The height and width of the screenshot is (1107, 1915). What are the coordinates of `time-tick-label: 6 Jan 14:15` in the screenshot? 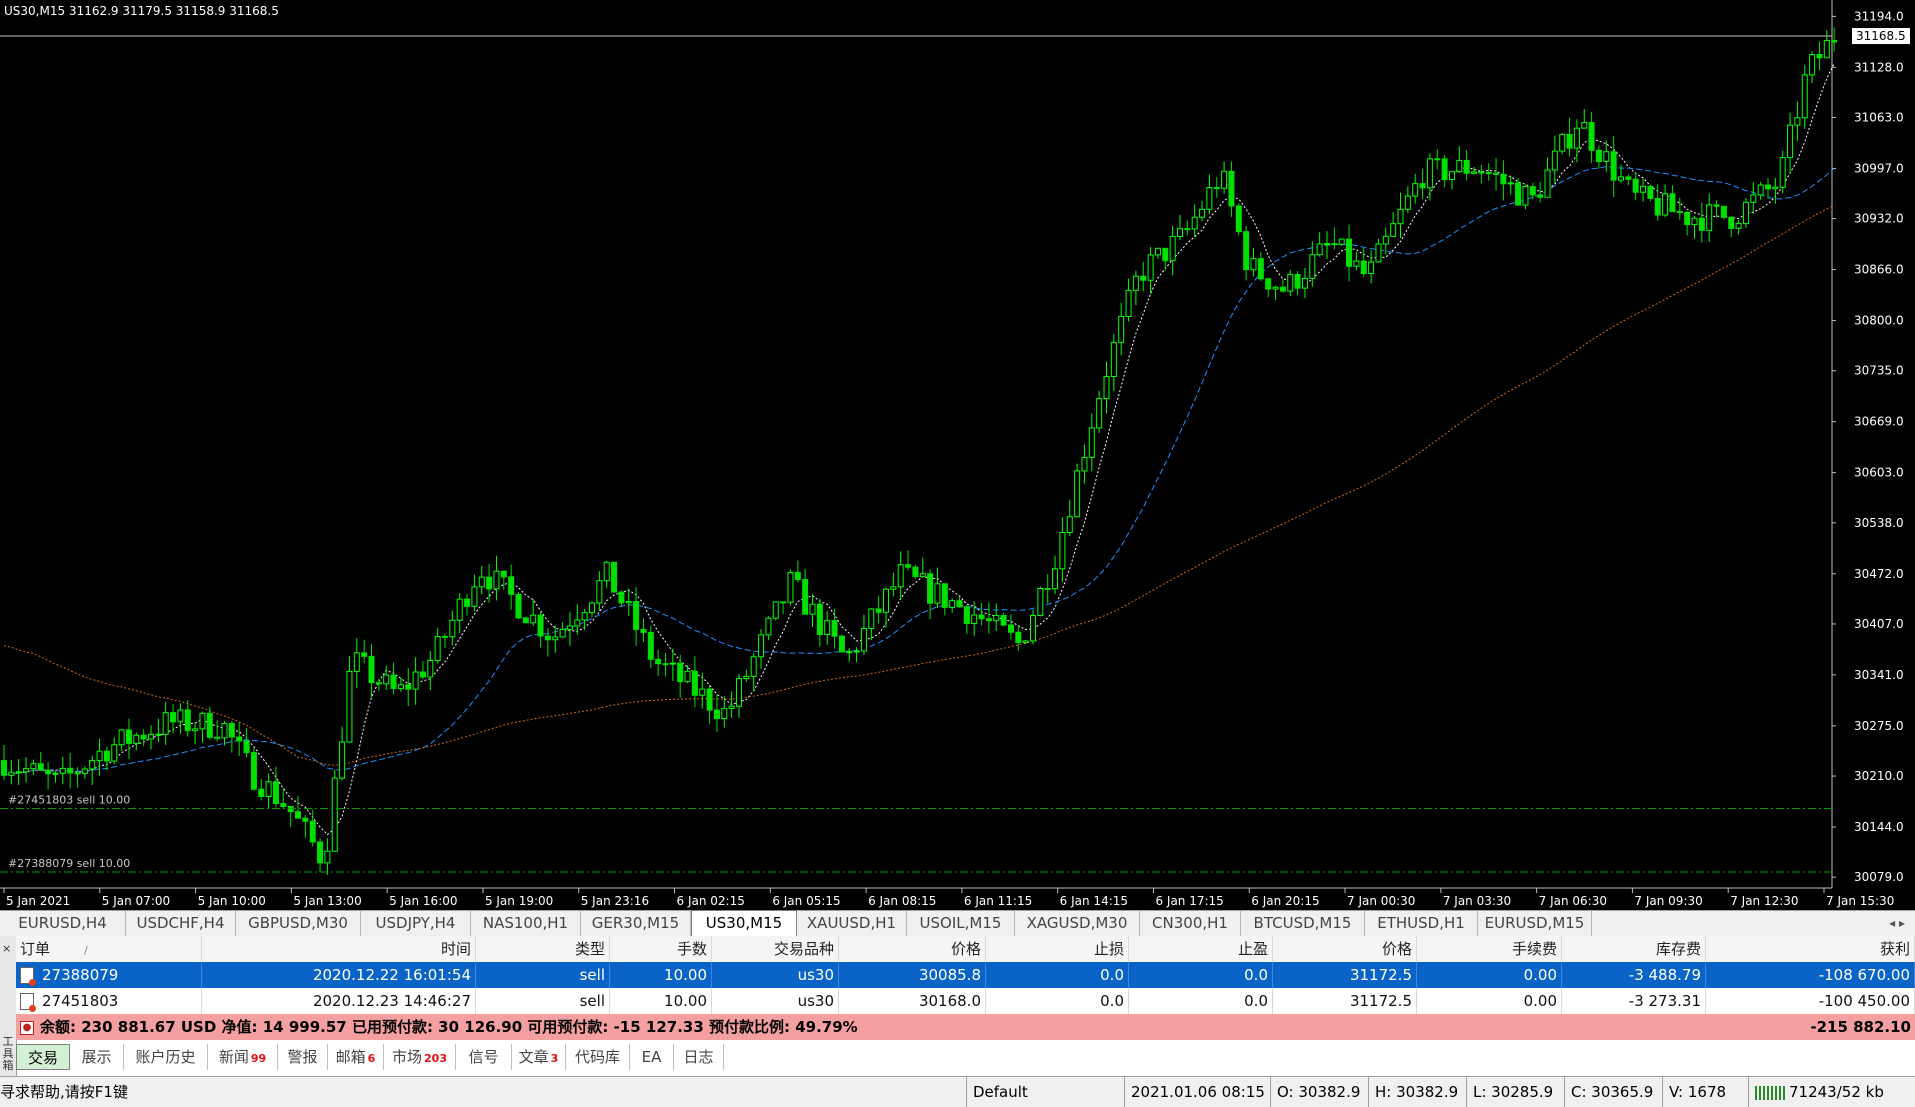 It's located at (1094, 901).